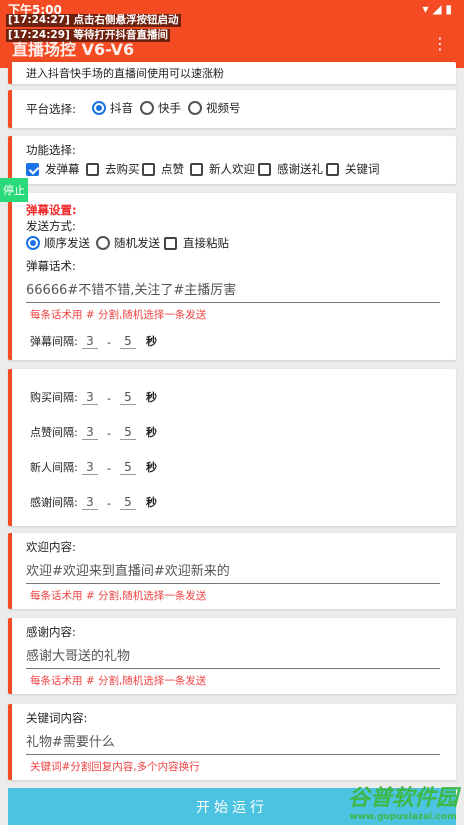  What do you see at coordinates (118, 681) in the screenshot?
I see `thanks-hint: 每条话术用 # 分割,随机选择一条发送` at bounding box center [118, 681].